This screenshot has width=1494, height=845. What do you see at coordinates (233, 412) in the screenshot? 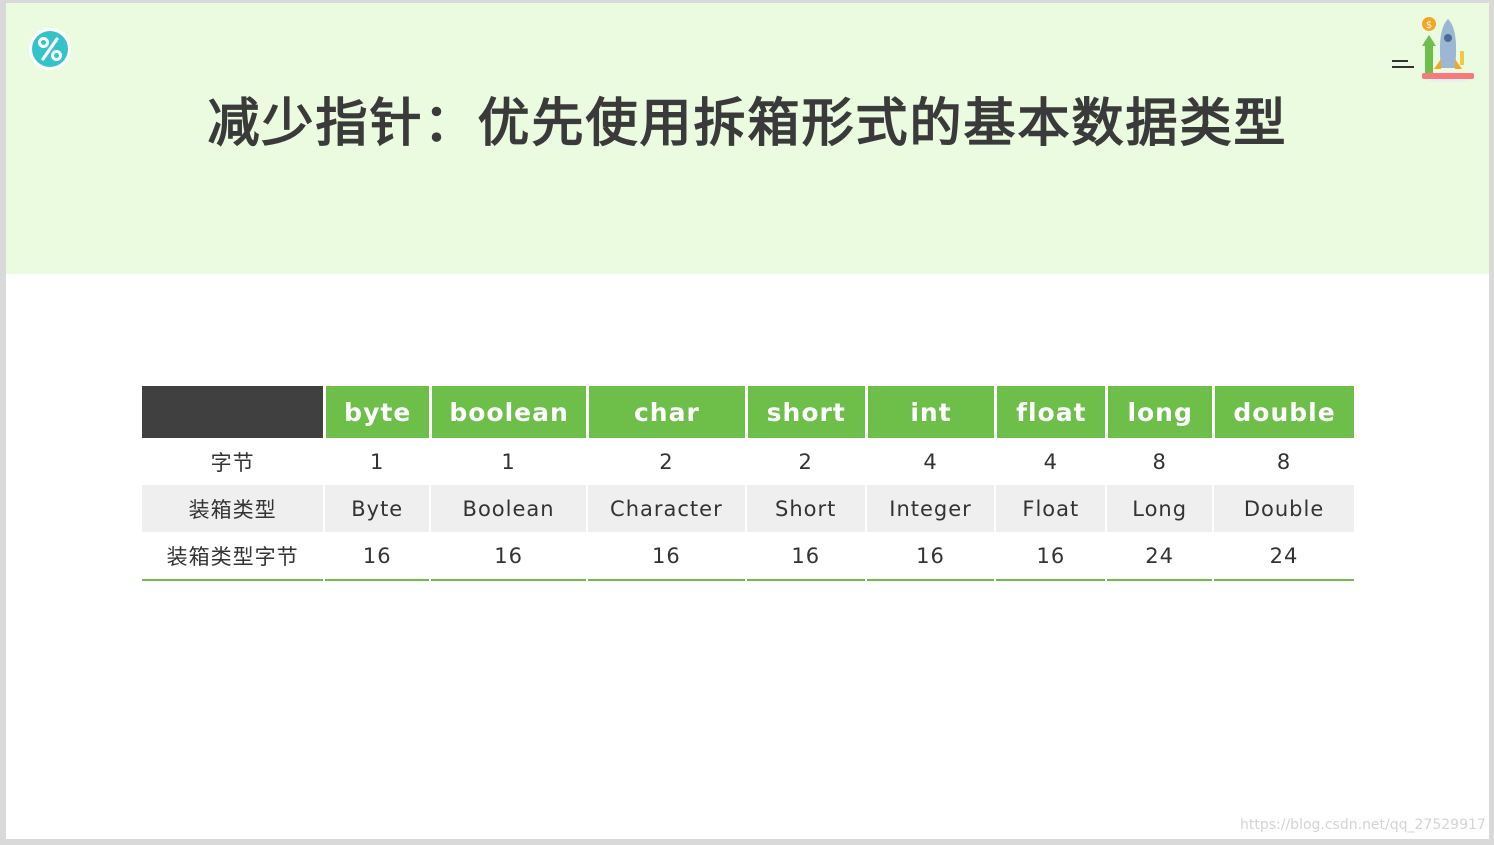
I see `table-corner-cell` at bounding box center [233, 412].